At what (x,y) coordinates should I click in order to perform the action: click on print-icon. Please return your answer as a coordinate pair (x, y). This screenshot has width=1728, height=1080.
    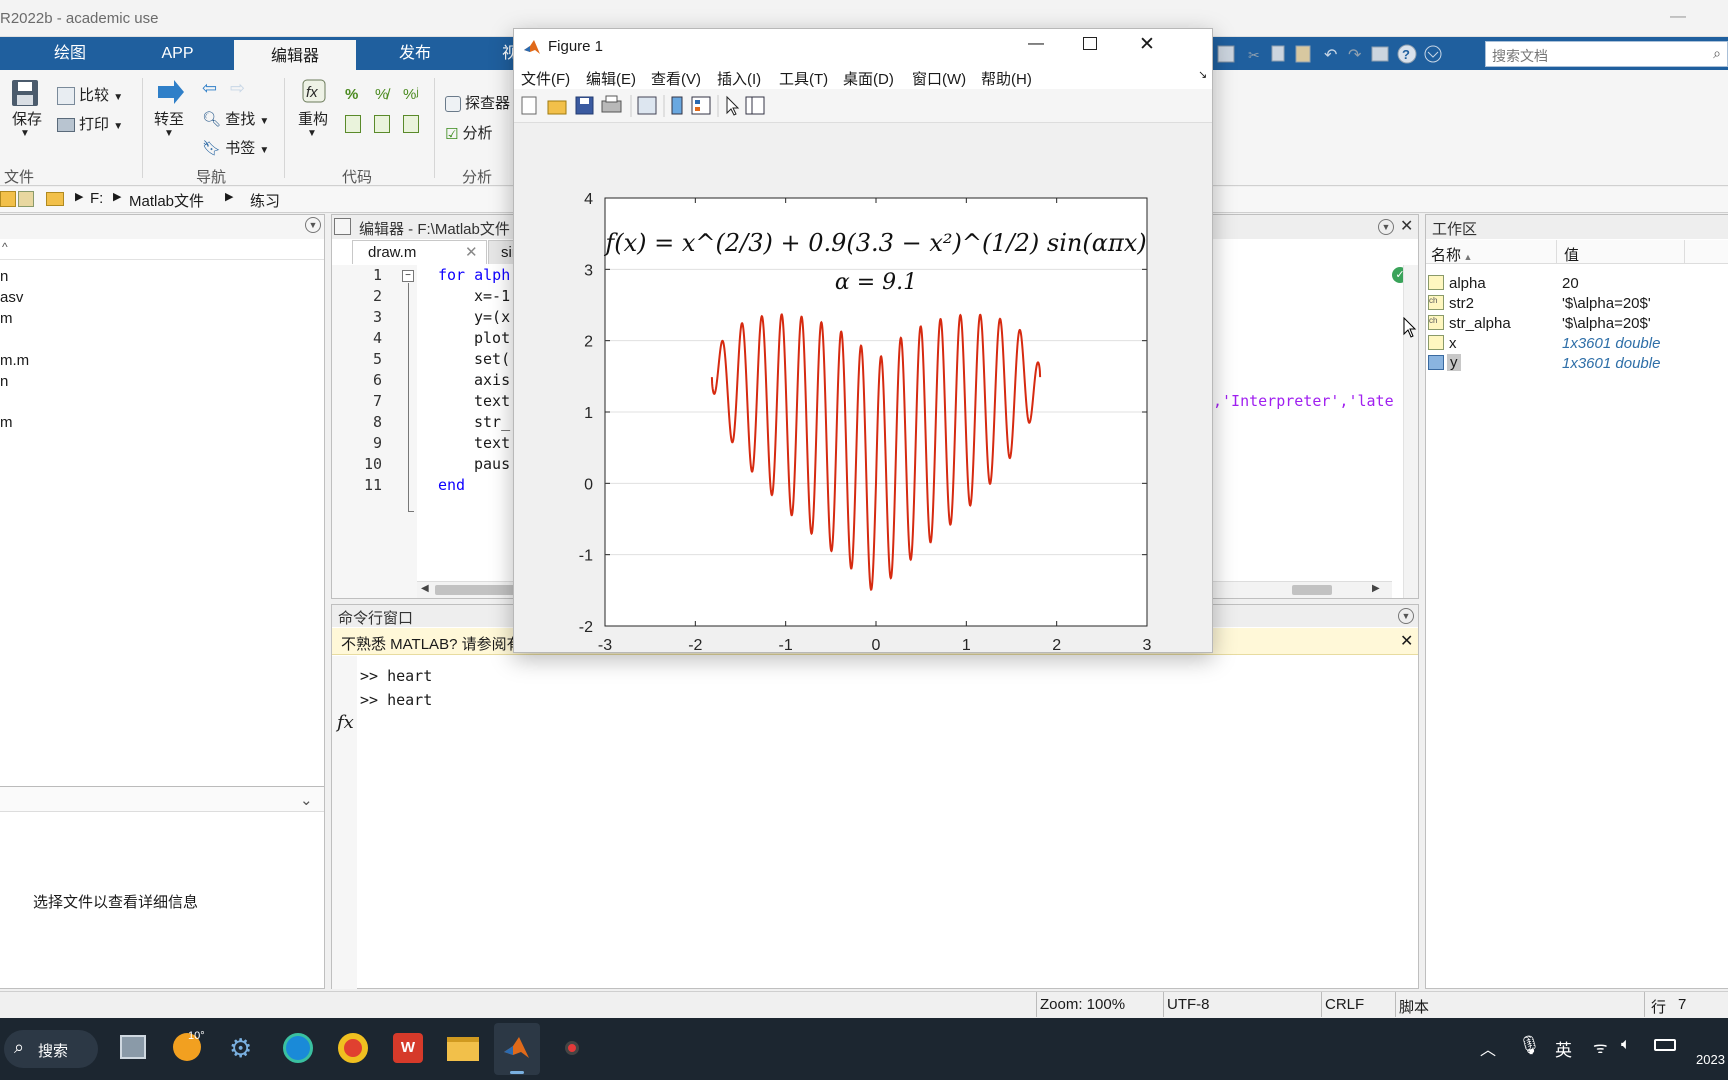
    Looking at the image, I should click on (611, 104).